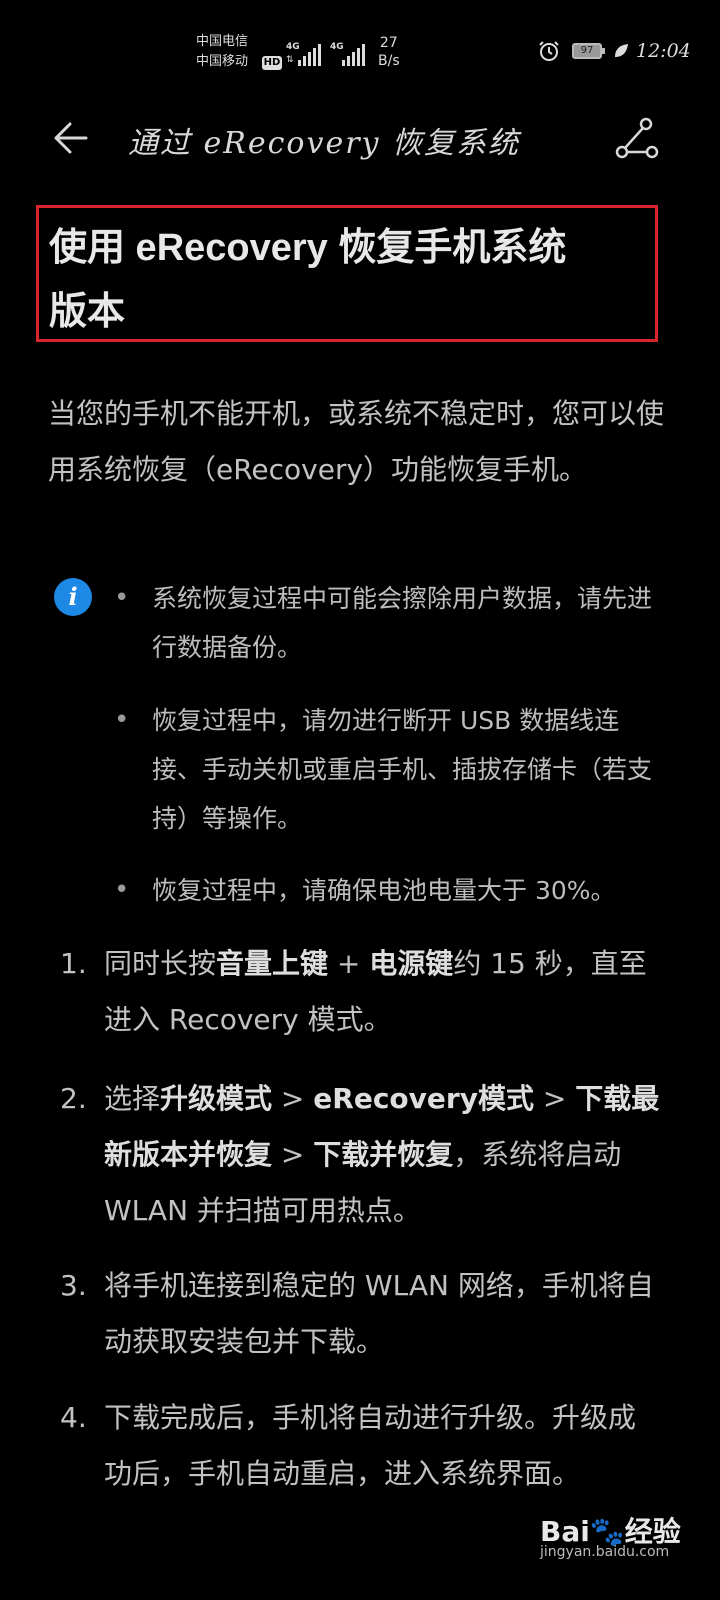 This screenshot has width=720, height=1600. What do you see at coordinates (272, 963) in the screenshot?
I see `step-key-name: 音量上键` at bounding box center [272, 963].